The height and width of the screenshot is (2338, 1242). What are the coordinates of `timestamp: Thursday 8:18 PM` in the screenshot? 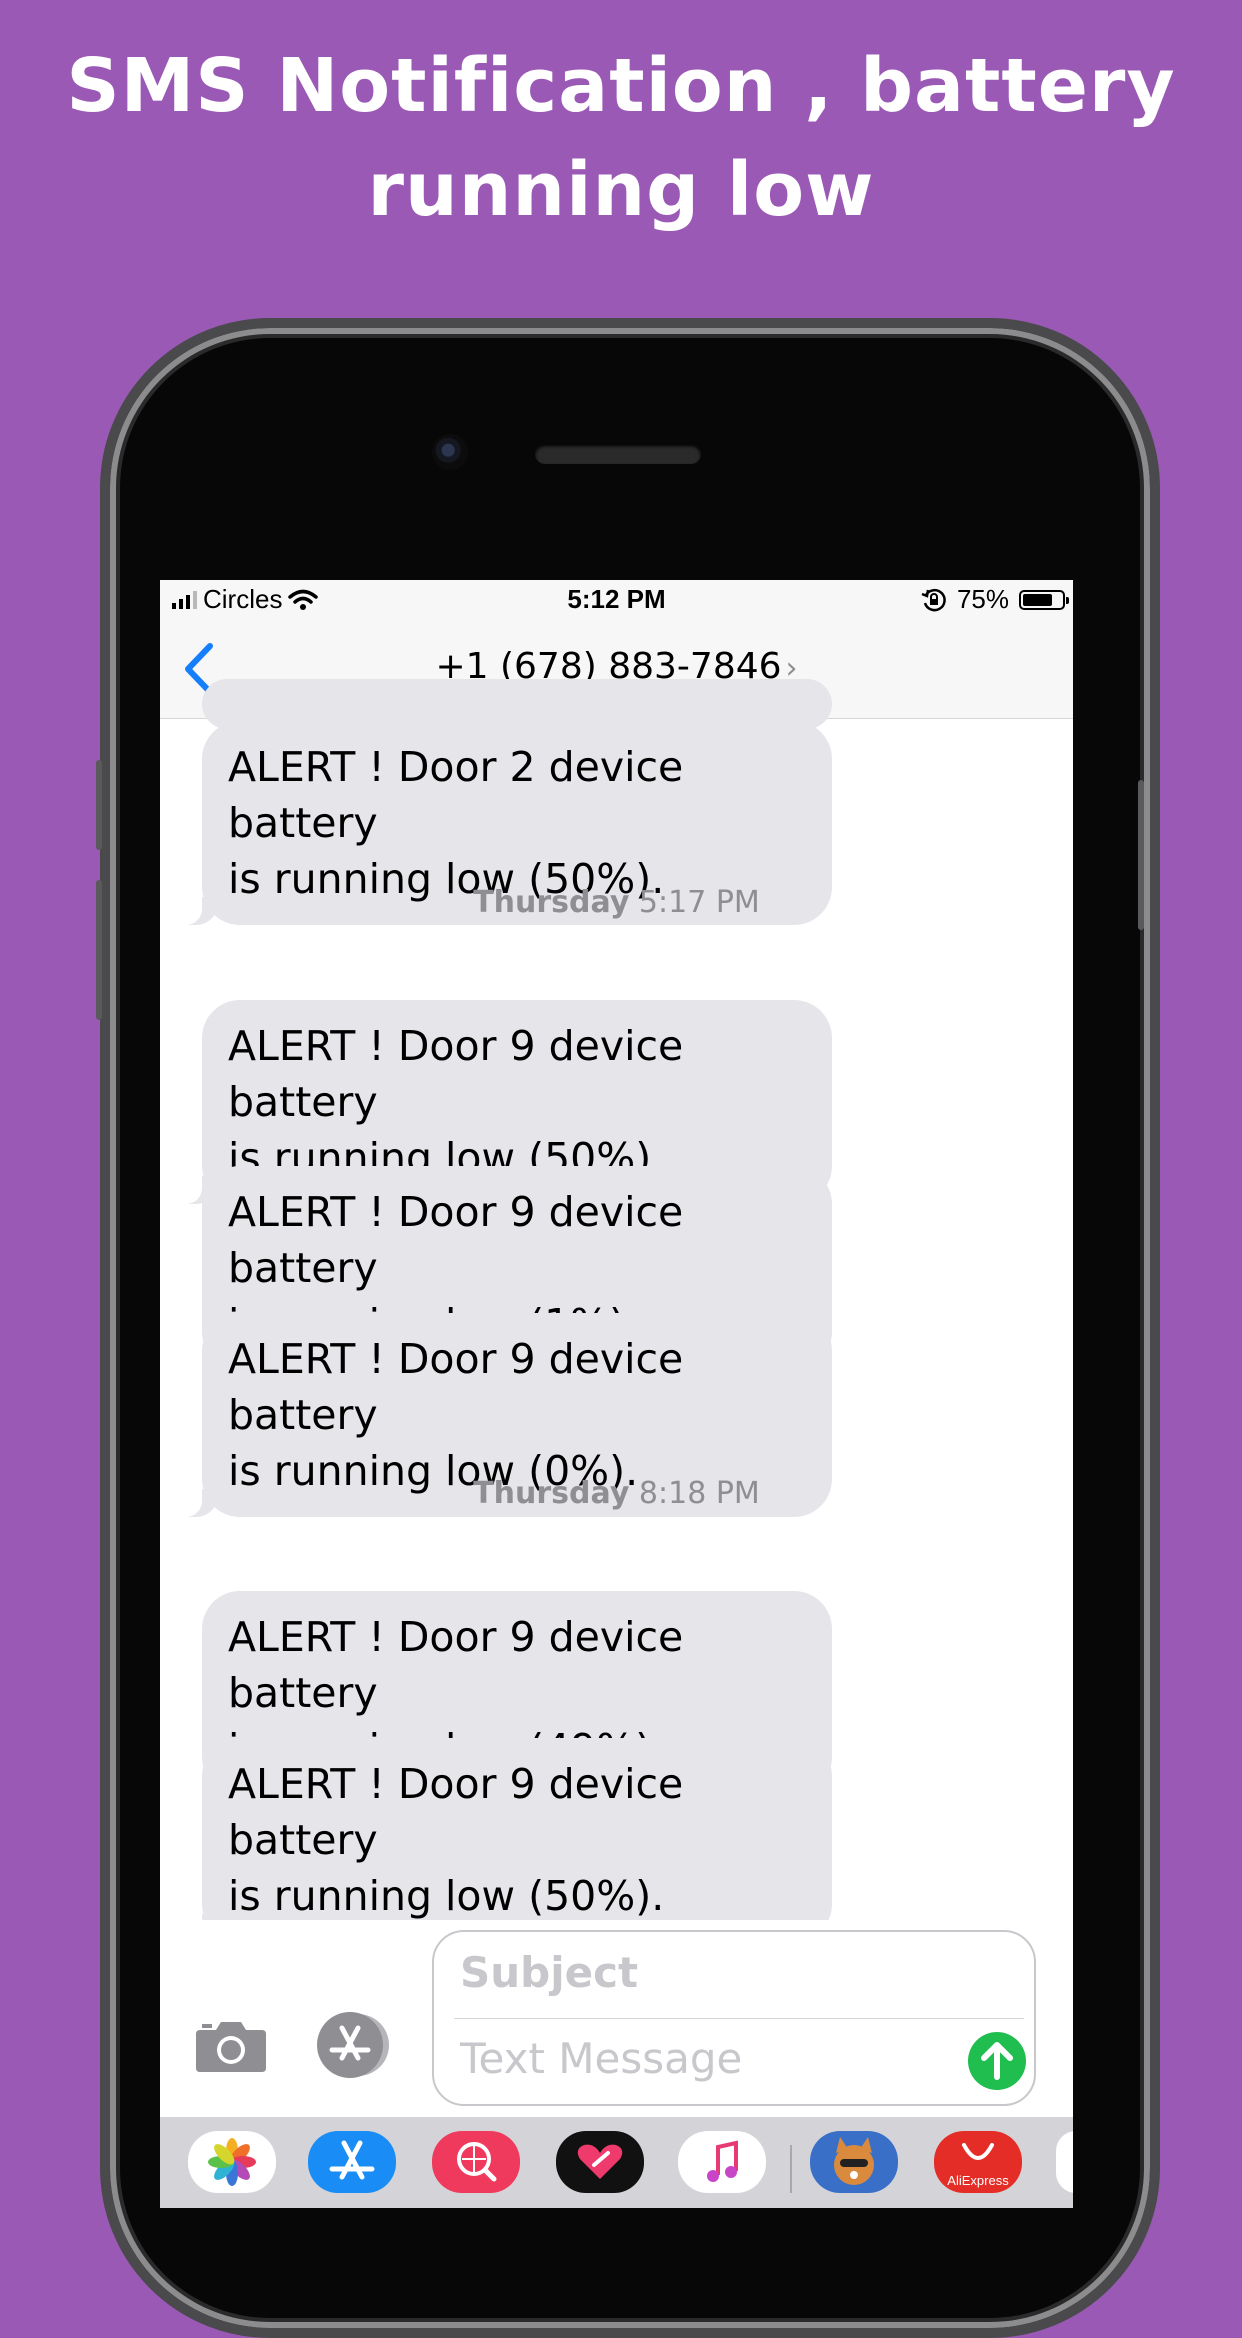 It's located at (616, 1493).